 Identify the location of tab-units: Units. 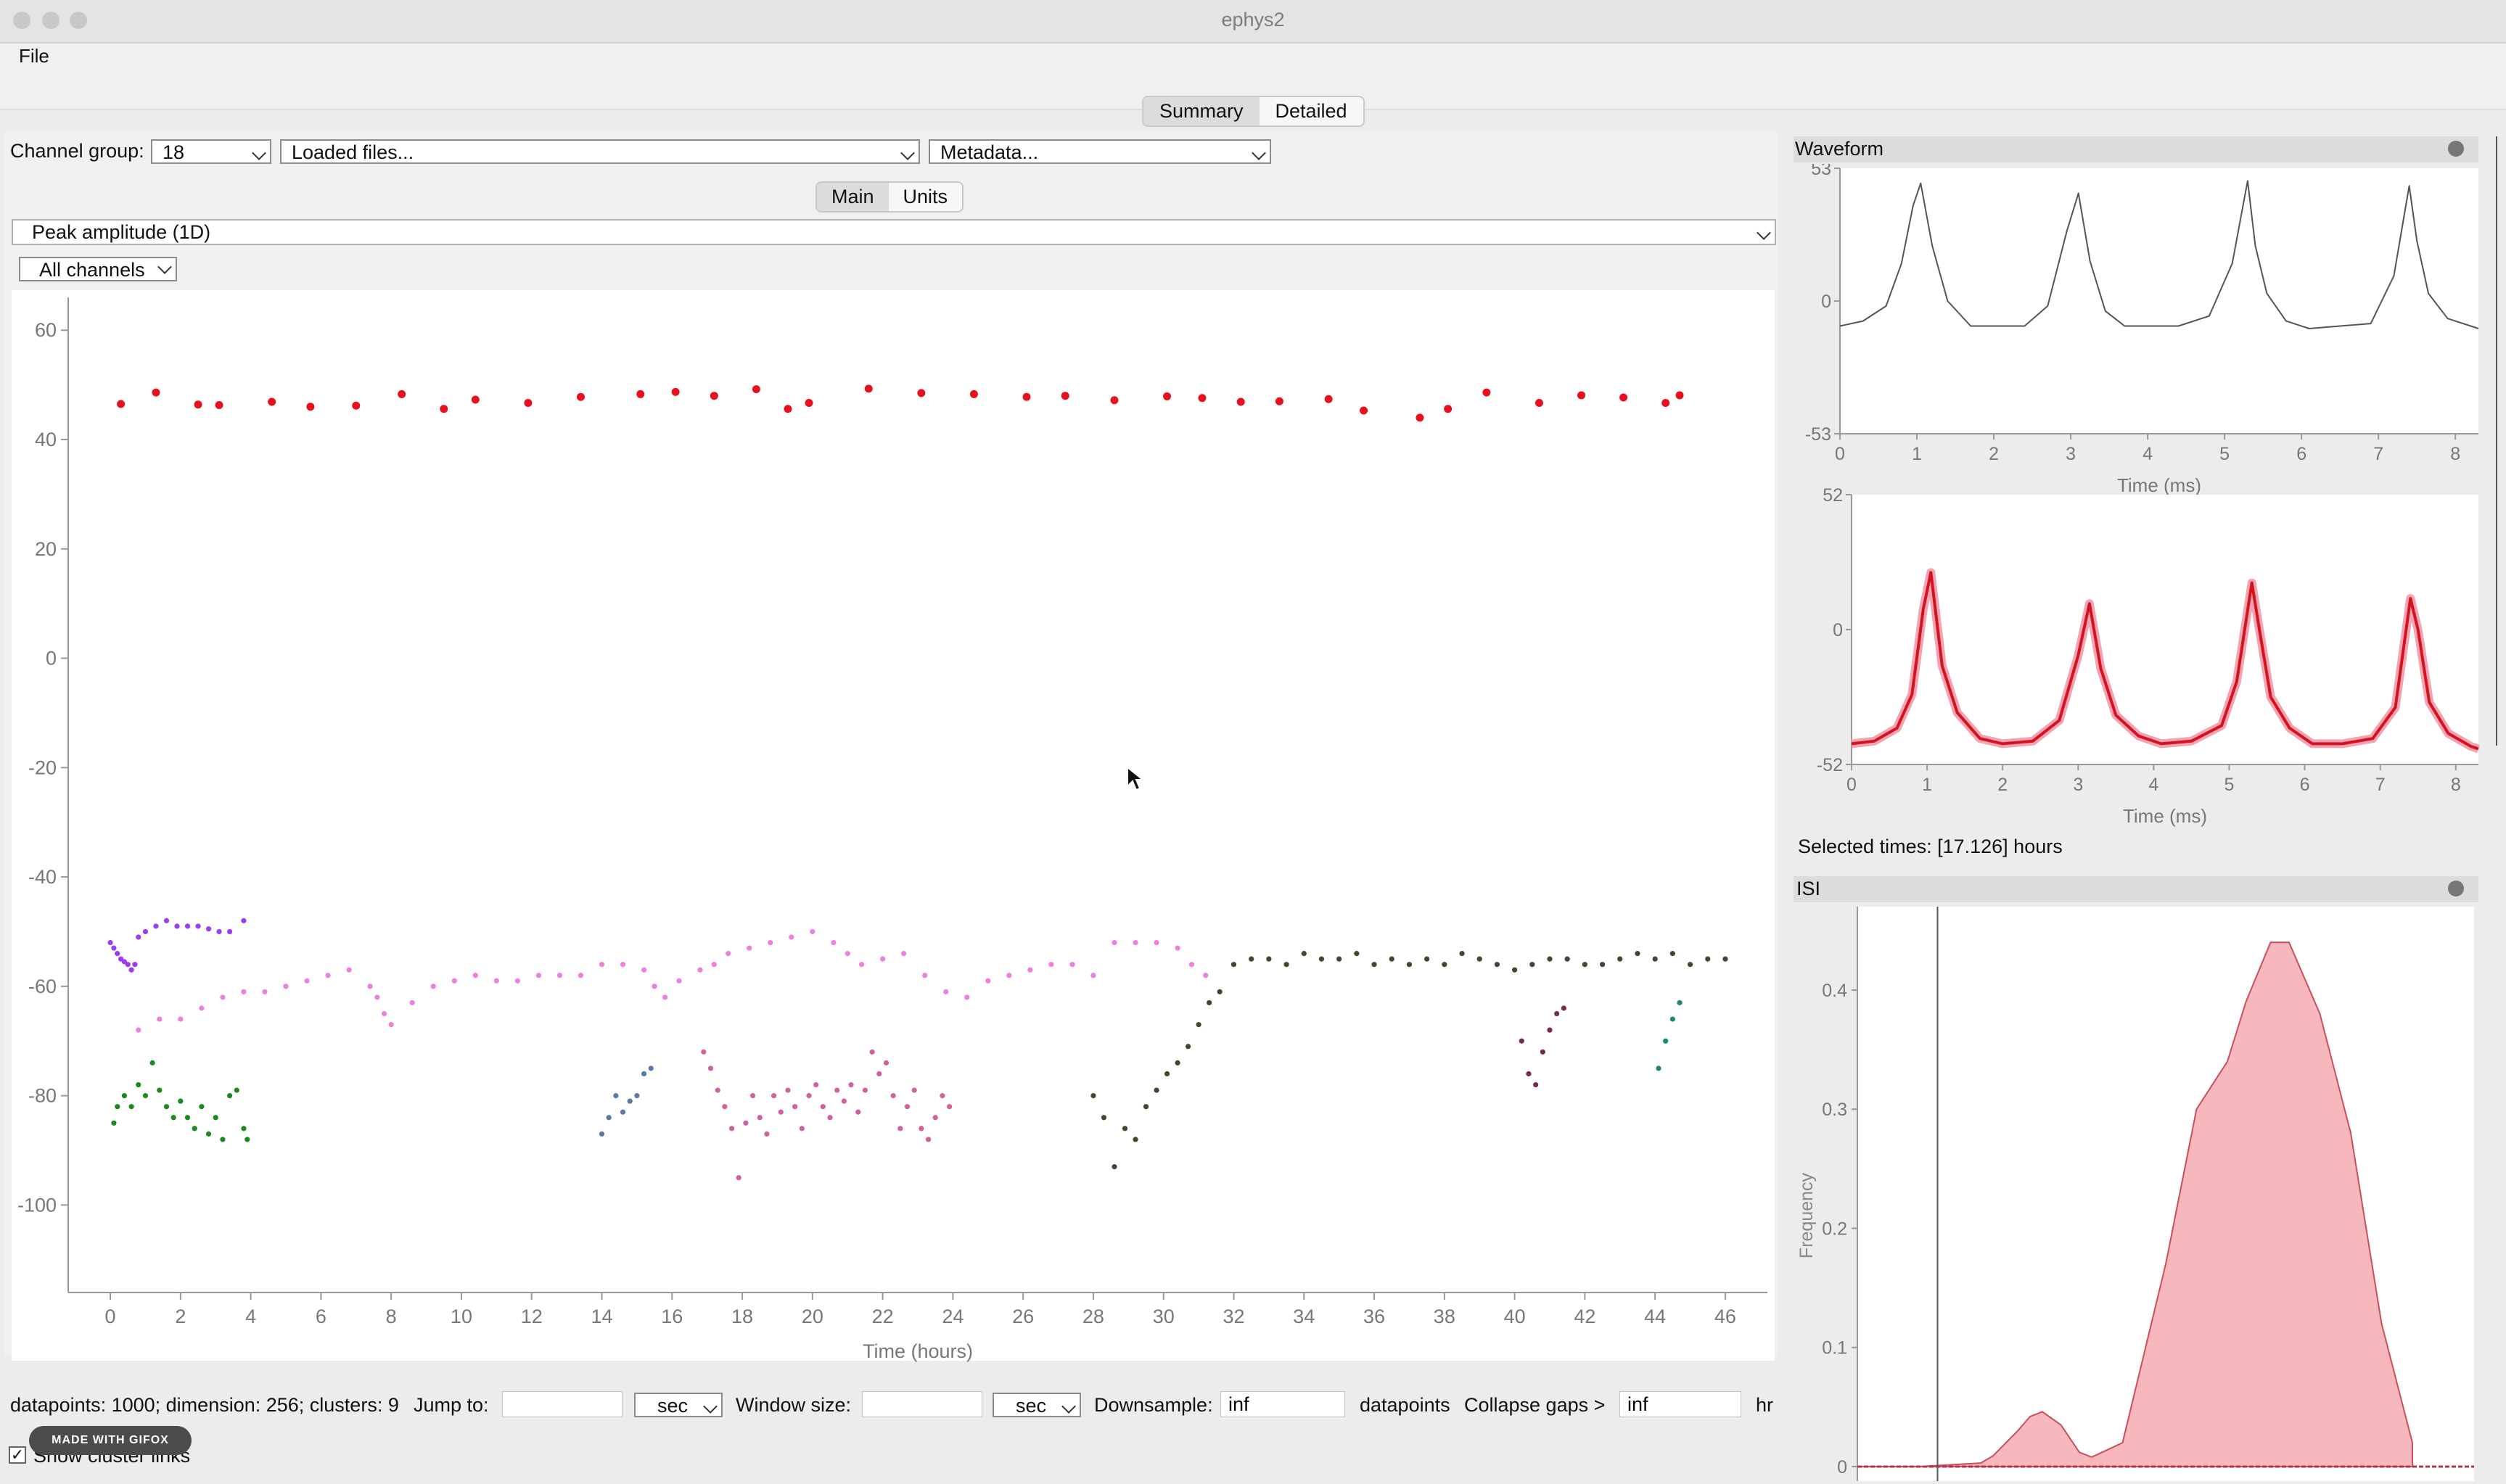
(926, 197).